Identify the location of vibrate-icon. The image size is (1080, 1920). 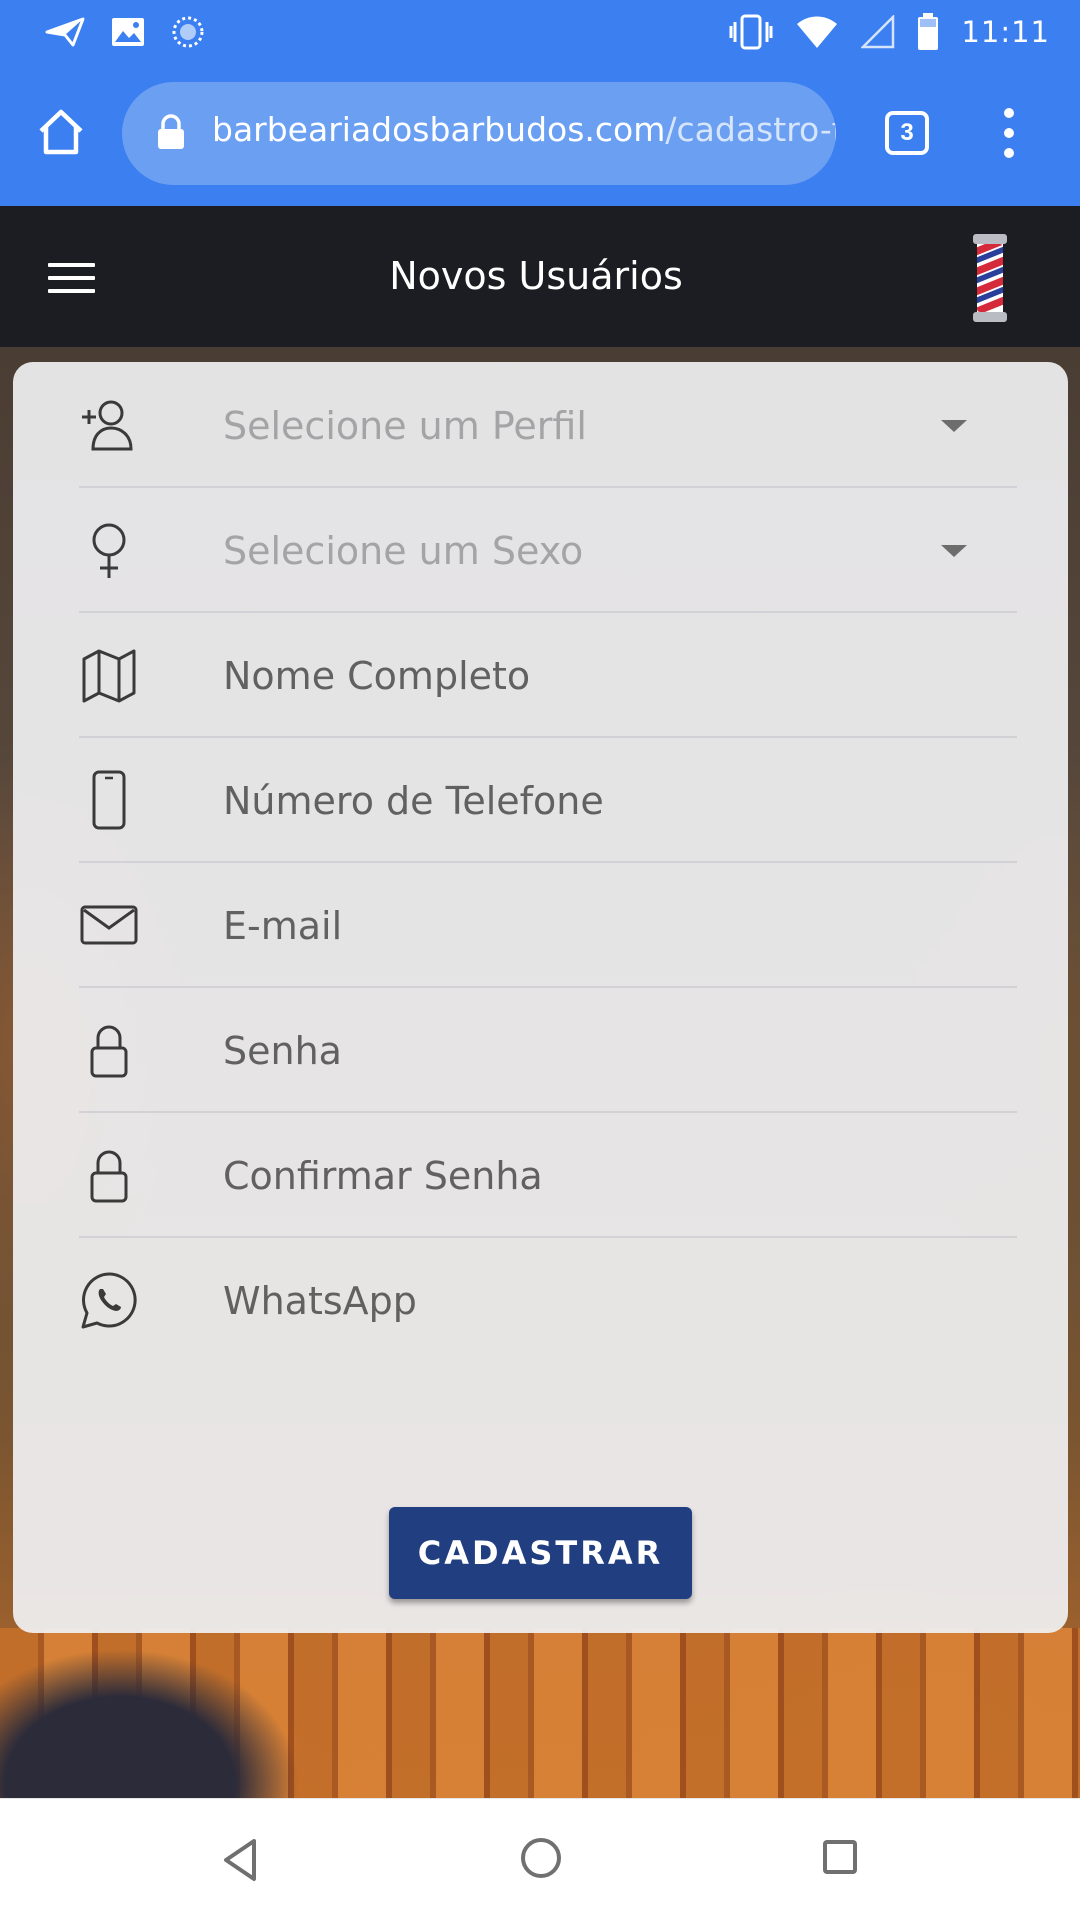
(751, 32).